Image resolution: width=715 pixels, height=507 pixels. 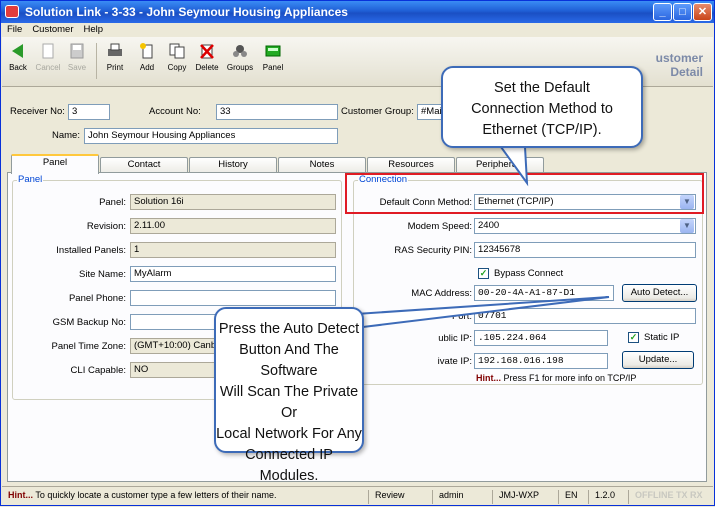 I want to click on callout-top-pointer, so click(x=514, y=166).